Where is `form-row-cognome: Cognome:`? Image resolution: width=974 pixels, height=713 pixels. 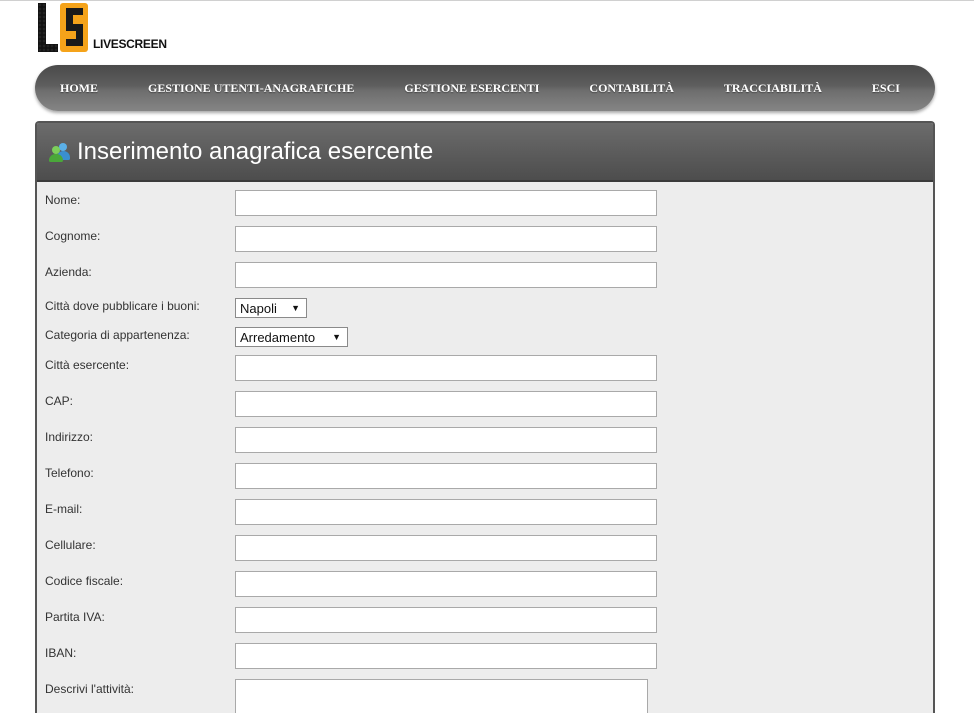 form-row-cognome: Cognome: is located at coordinates (485, 244).